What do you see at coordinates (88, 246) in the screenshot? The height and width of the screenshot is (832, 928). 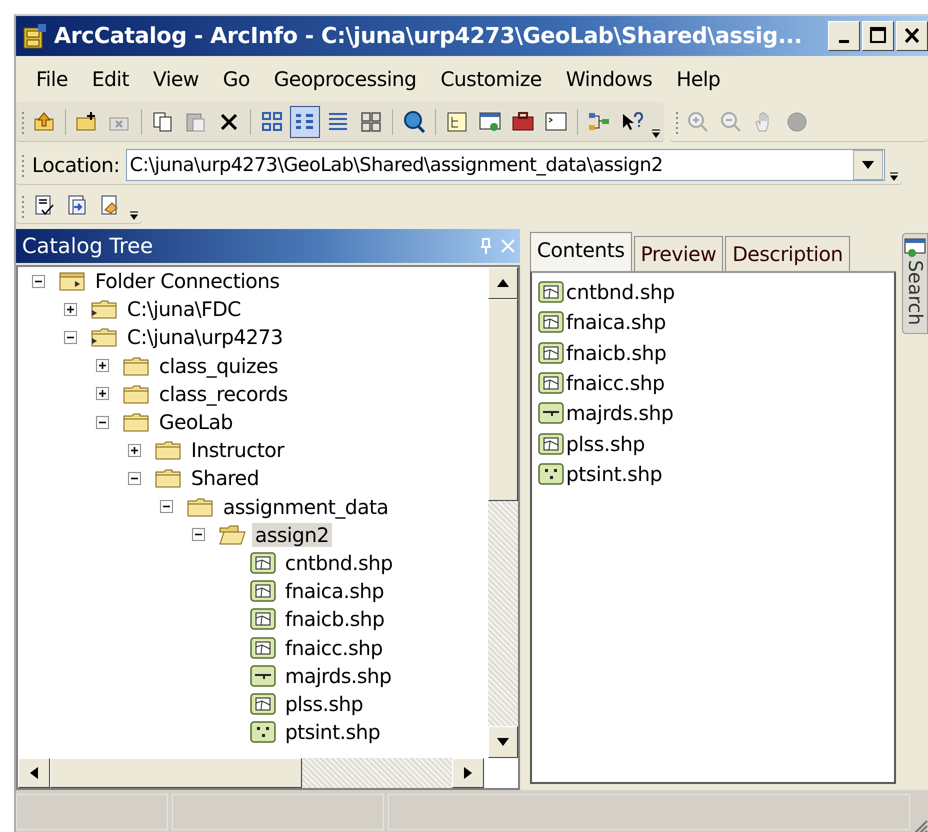 I see `panel-title: Catalog Tree` at bounding box center [88, 246].